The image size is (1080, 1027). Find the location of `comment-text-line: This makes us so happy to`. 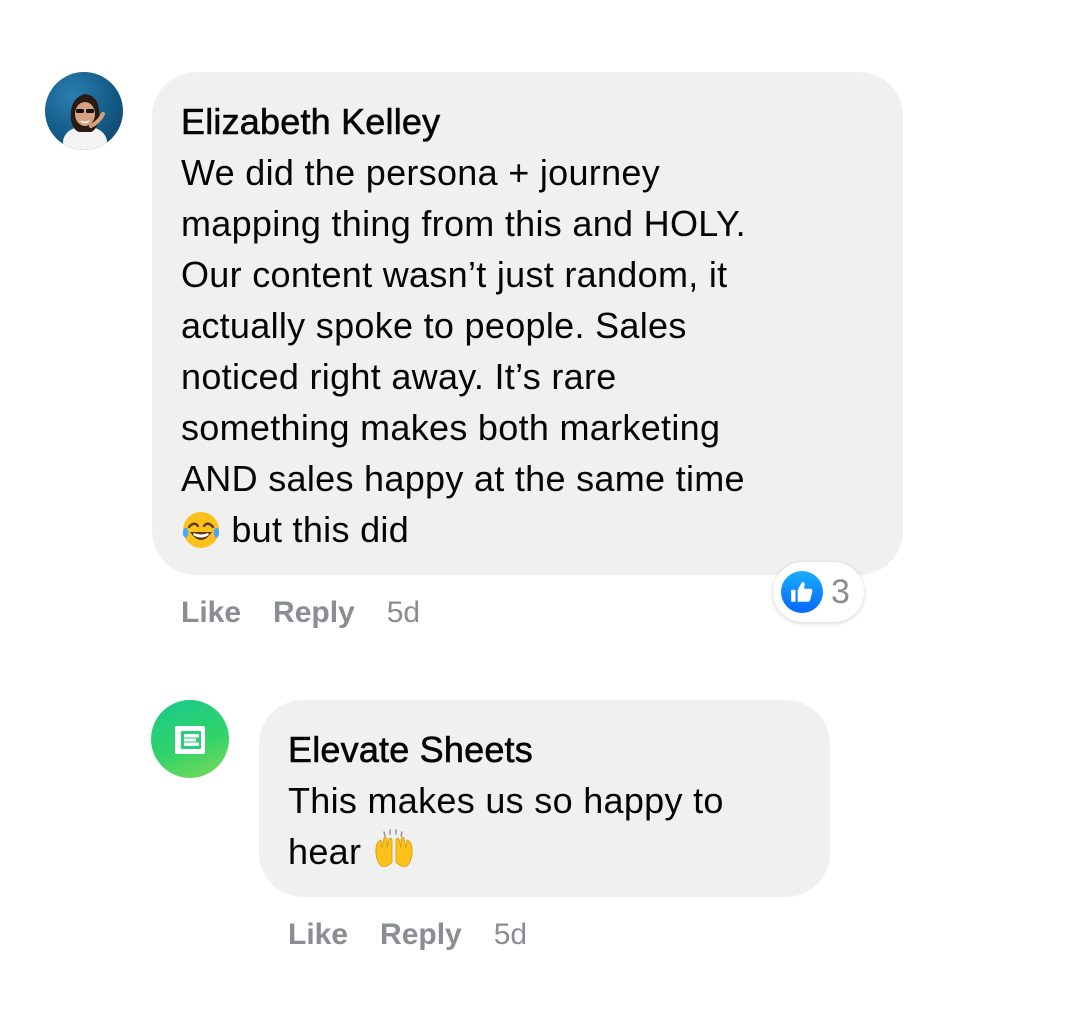

comment-text-line: This makes us so happy to is located at coordinates (506, 800).